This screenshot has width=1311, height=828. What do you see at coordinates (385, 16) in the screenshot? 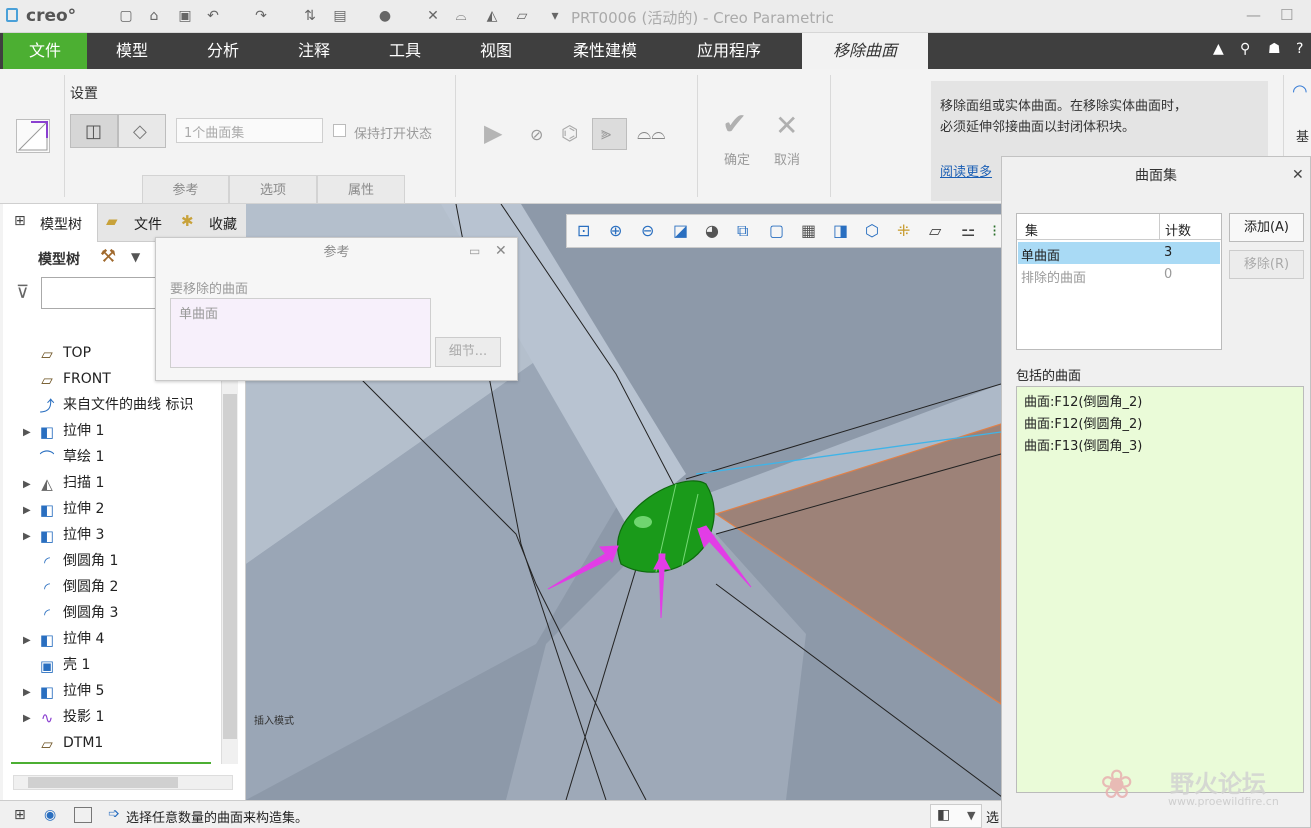
I see `appearance-icon: ●` at bounding box center [385, 16].